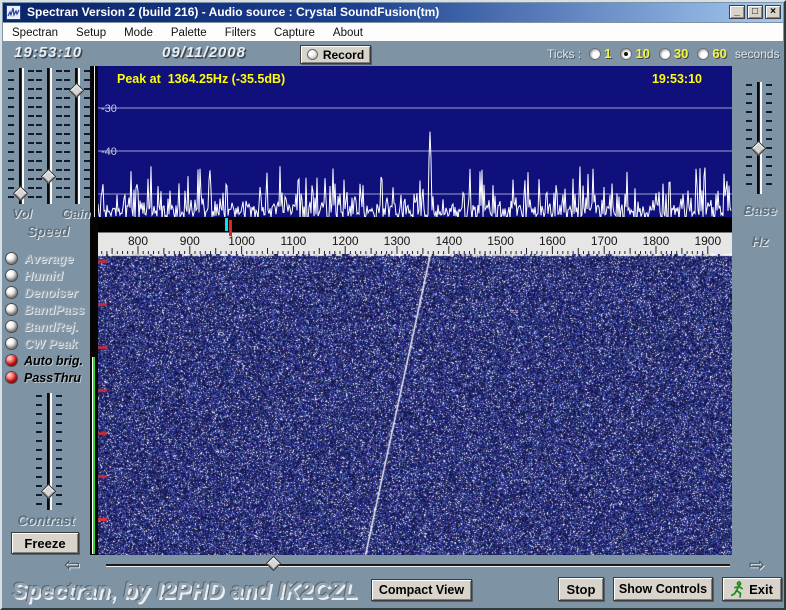  What do you see at coordinates (737, 589) in the screenshot?
I see `running-man-icon` at bounding box center [737, 589].